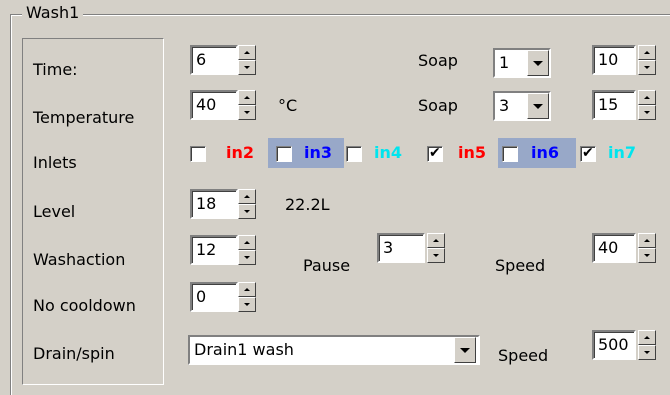  I want to click on speed-label-drain: Speed, so click(523, 355).